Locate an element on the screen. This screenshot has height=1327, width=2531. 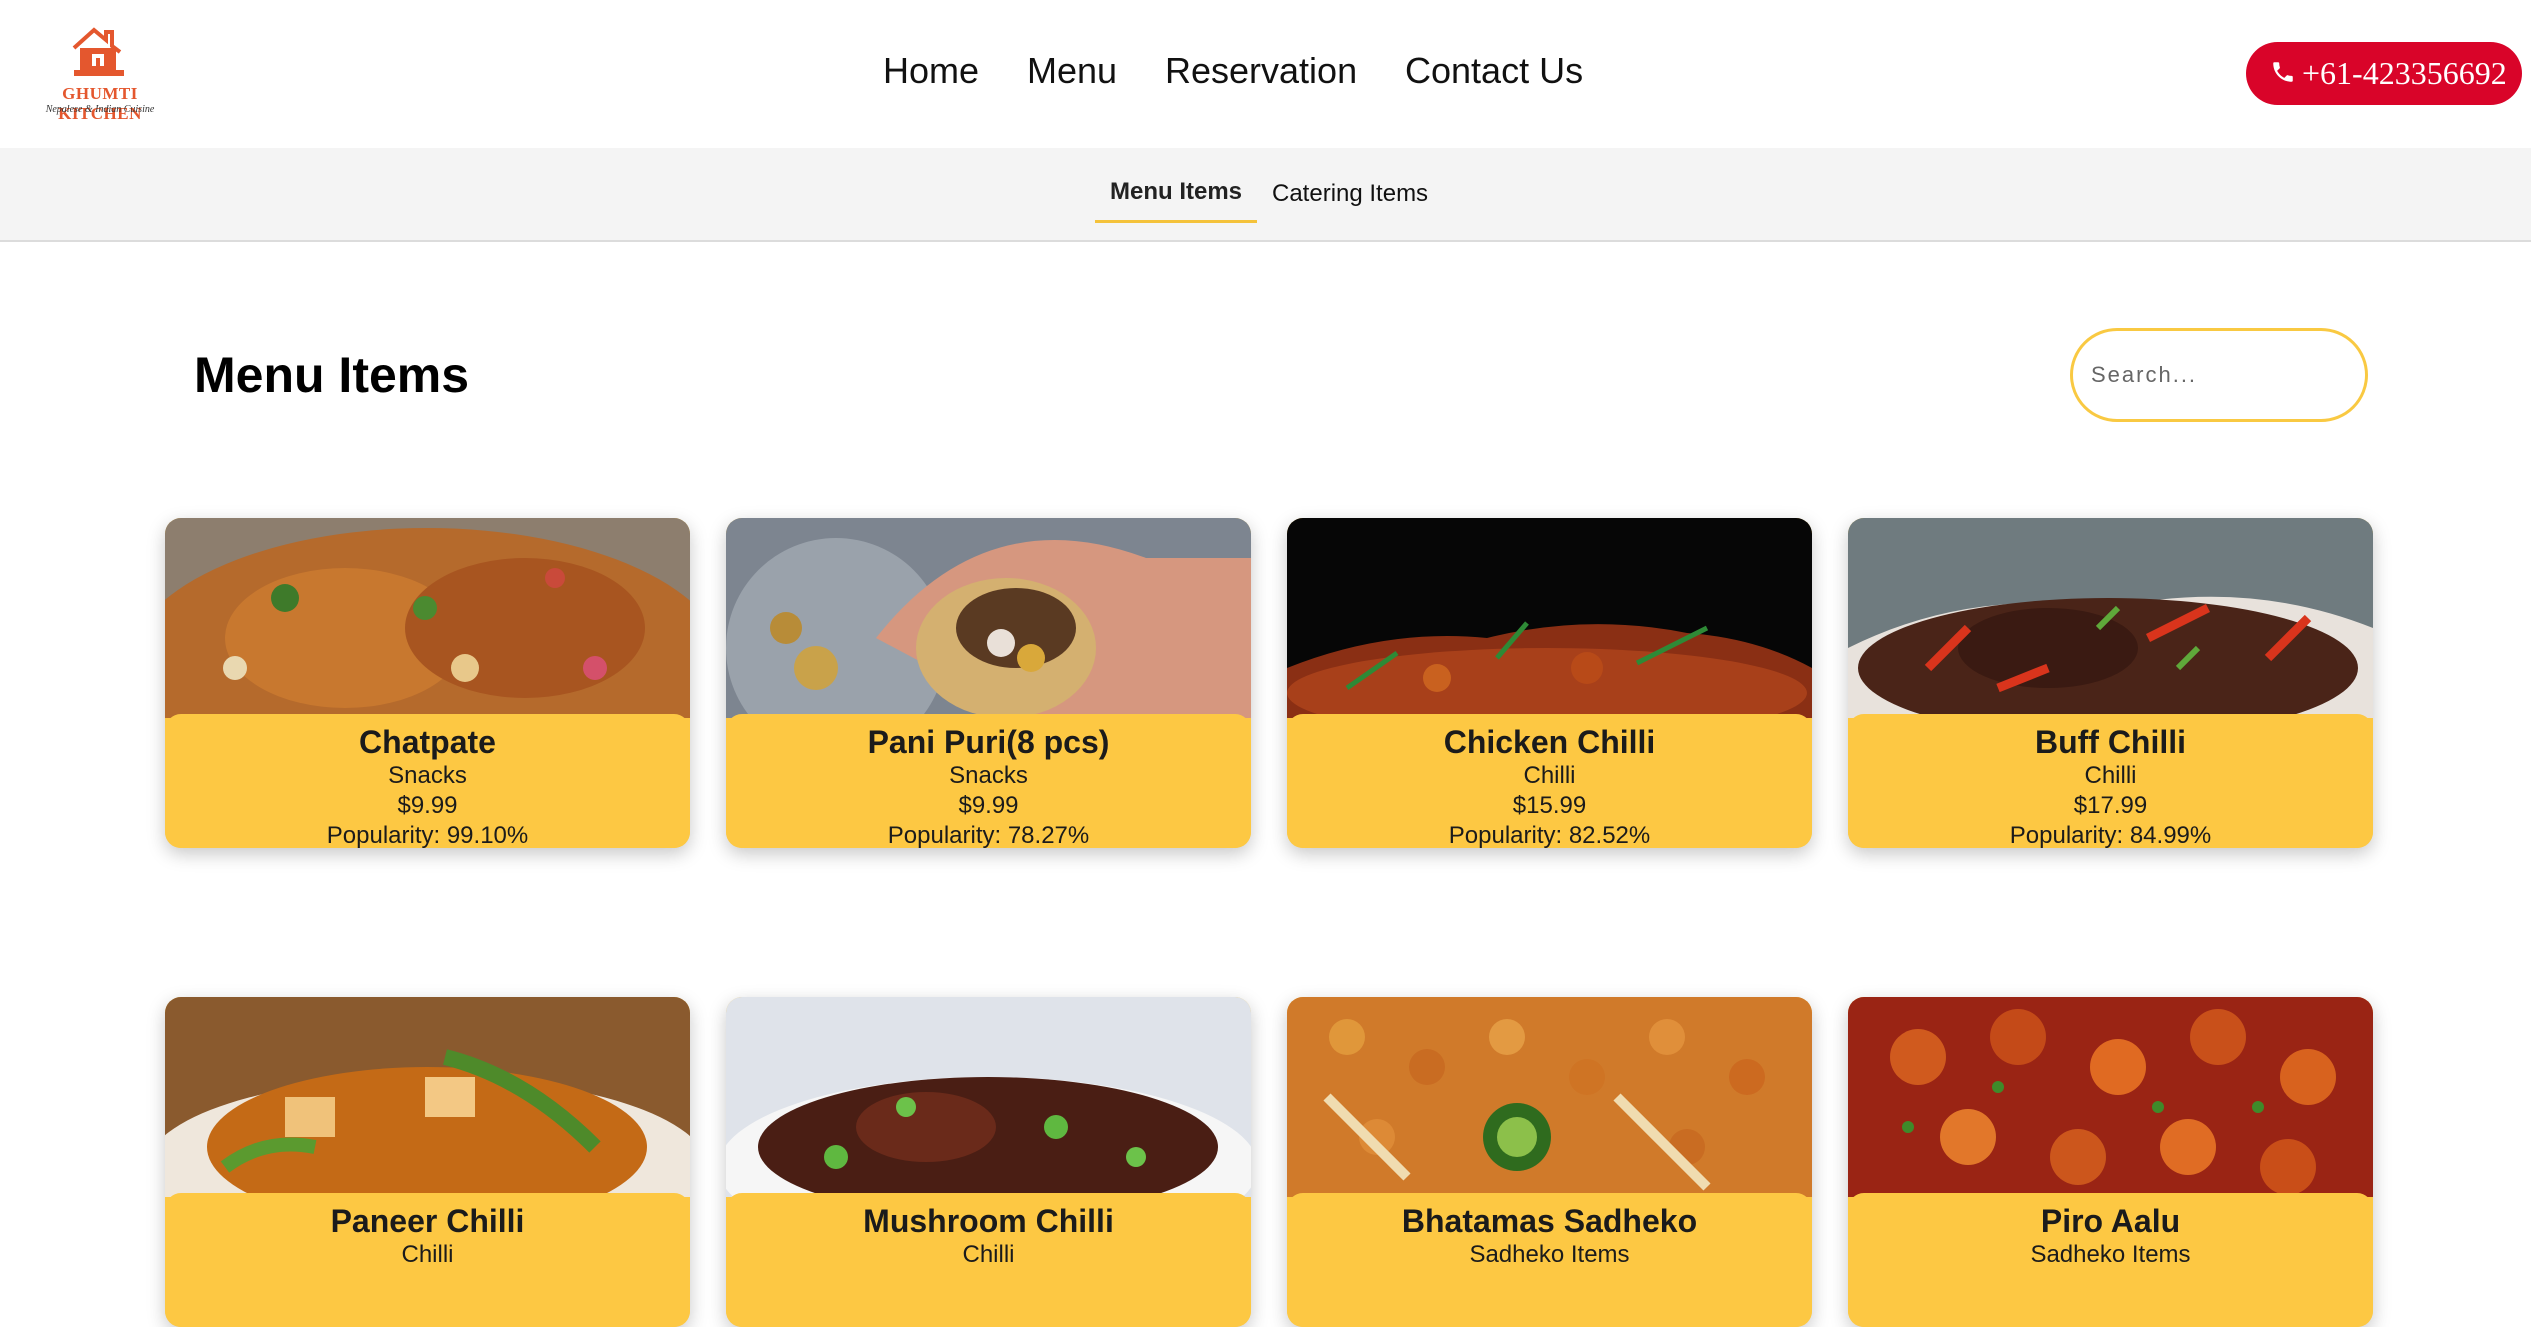
page-title: Menu Items is located at coordinates (332, 375).